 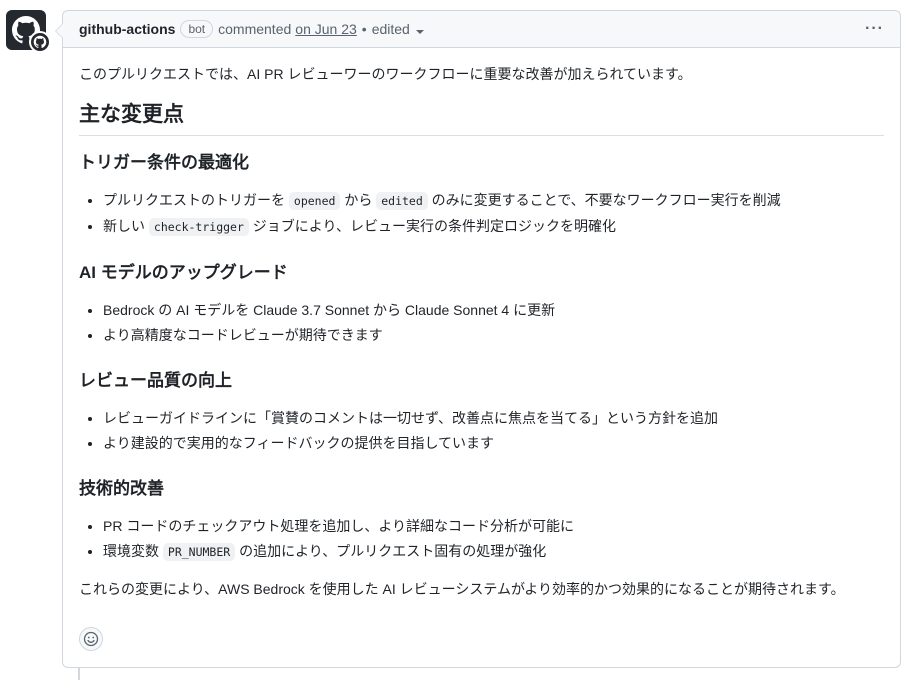 I want to click on comment-date-link: on Jun 23, so click(x=326, y=29).